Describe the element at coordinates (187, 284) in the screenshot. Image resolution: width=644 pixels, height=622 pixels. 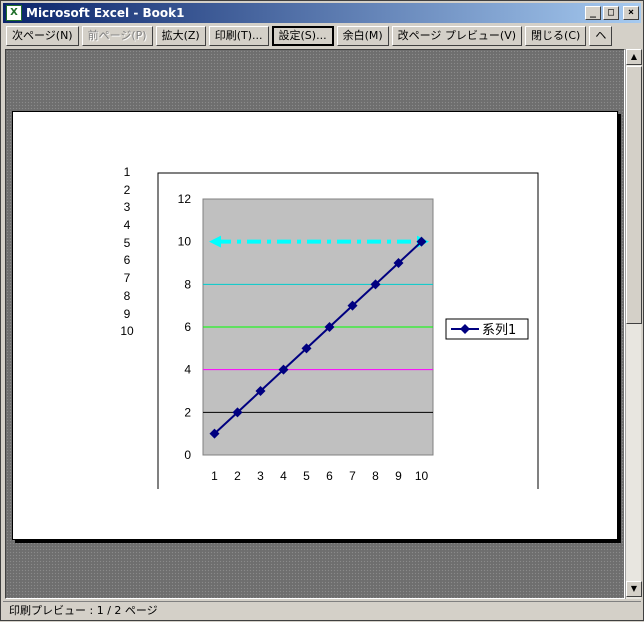
I see `y-tick-label: 8` at that location.